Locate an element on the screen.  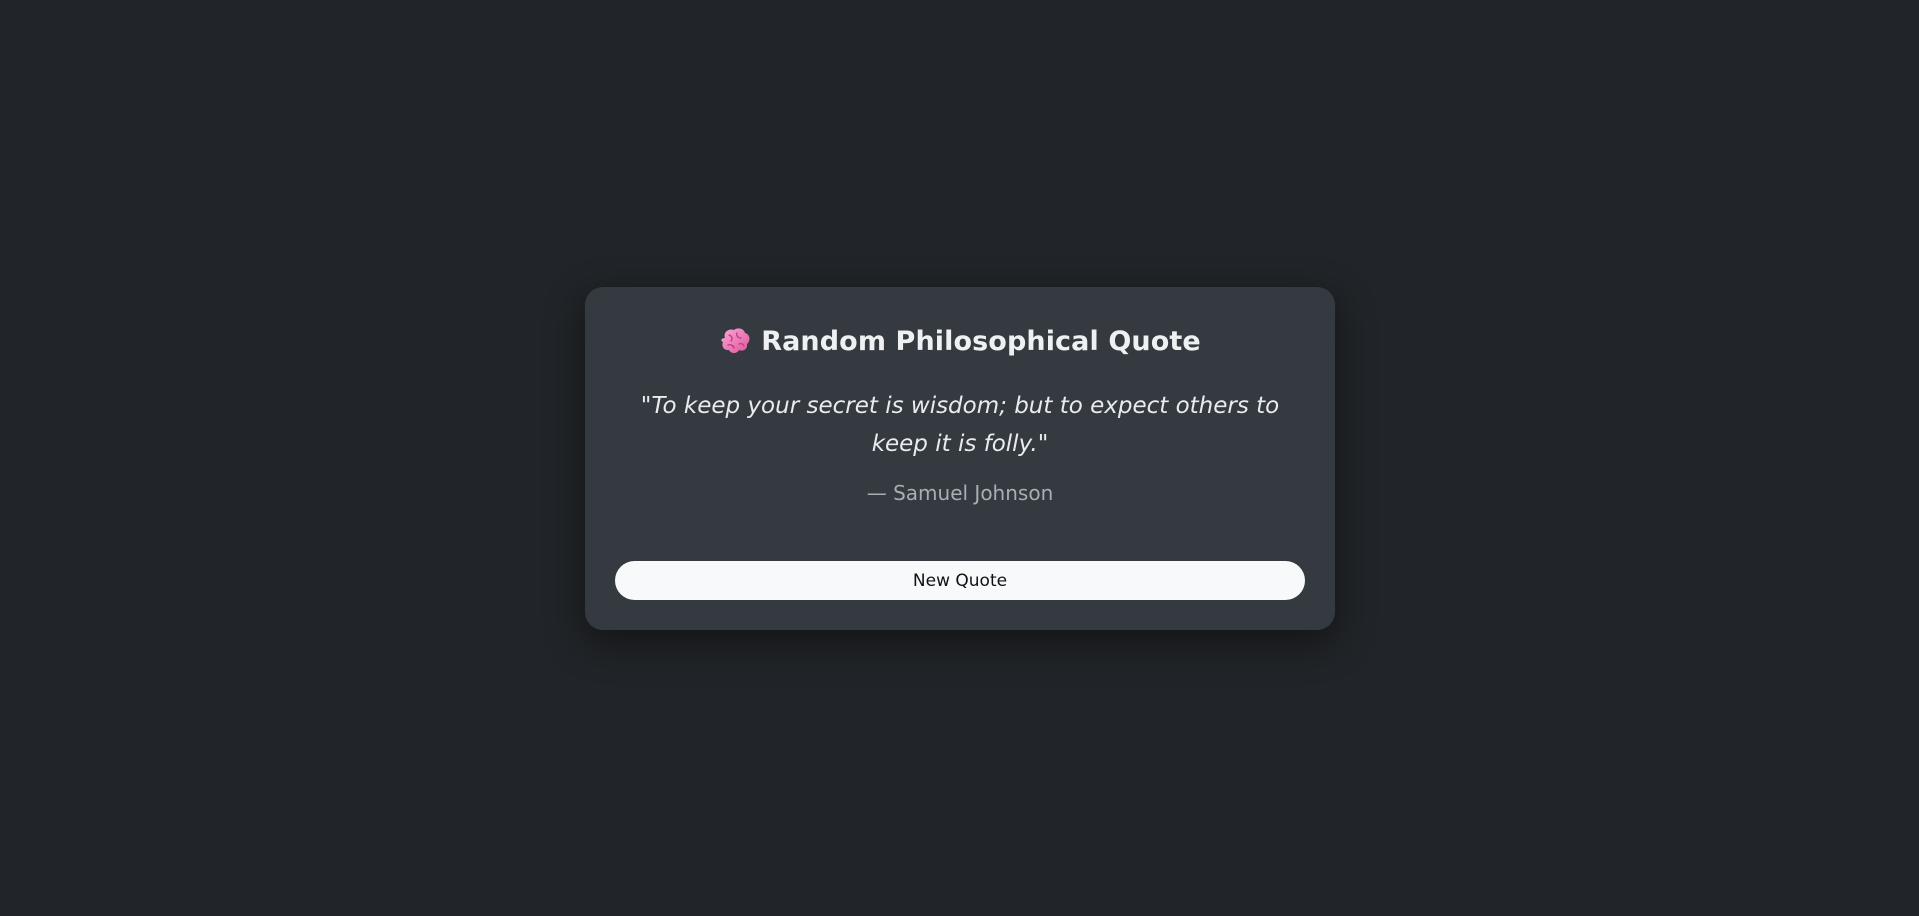
brain-icon is located at coordinates (735, 341).